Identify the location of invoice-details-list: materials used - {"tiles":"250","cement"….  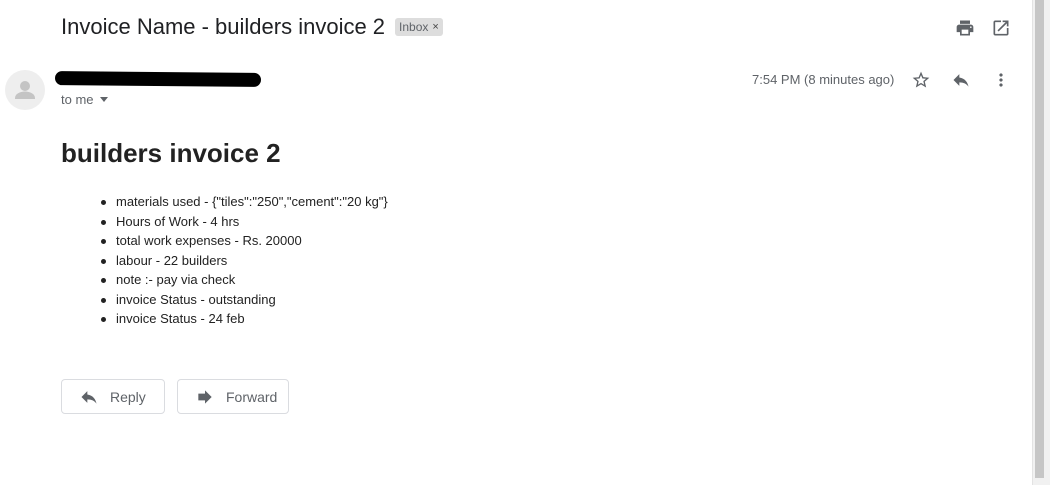
(244, 260).